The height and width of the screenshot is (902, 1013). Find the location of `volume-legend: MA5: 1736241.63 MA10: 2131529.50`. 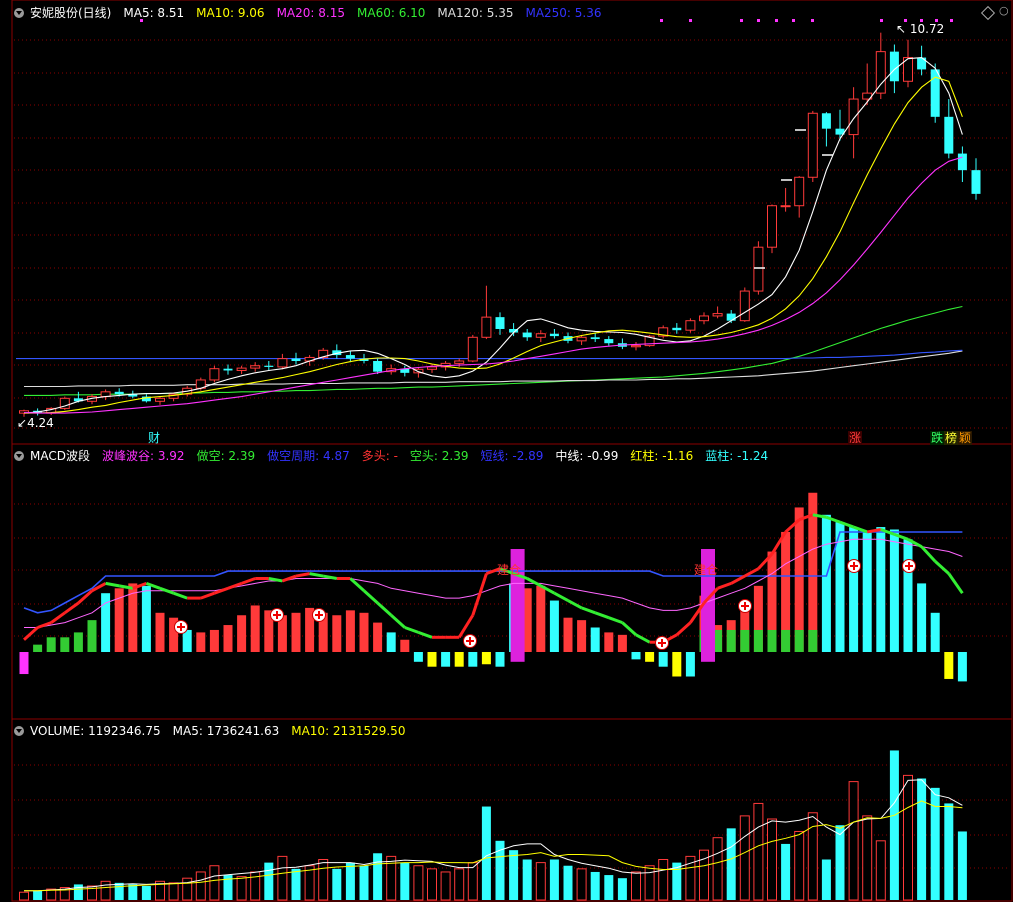

volume-legend: MA5: 1736241.63 MA10: 2131529.50 is located at coordinates (289, 731).